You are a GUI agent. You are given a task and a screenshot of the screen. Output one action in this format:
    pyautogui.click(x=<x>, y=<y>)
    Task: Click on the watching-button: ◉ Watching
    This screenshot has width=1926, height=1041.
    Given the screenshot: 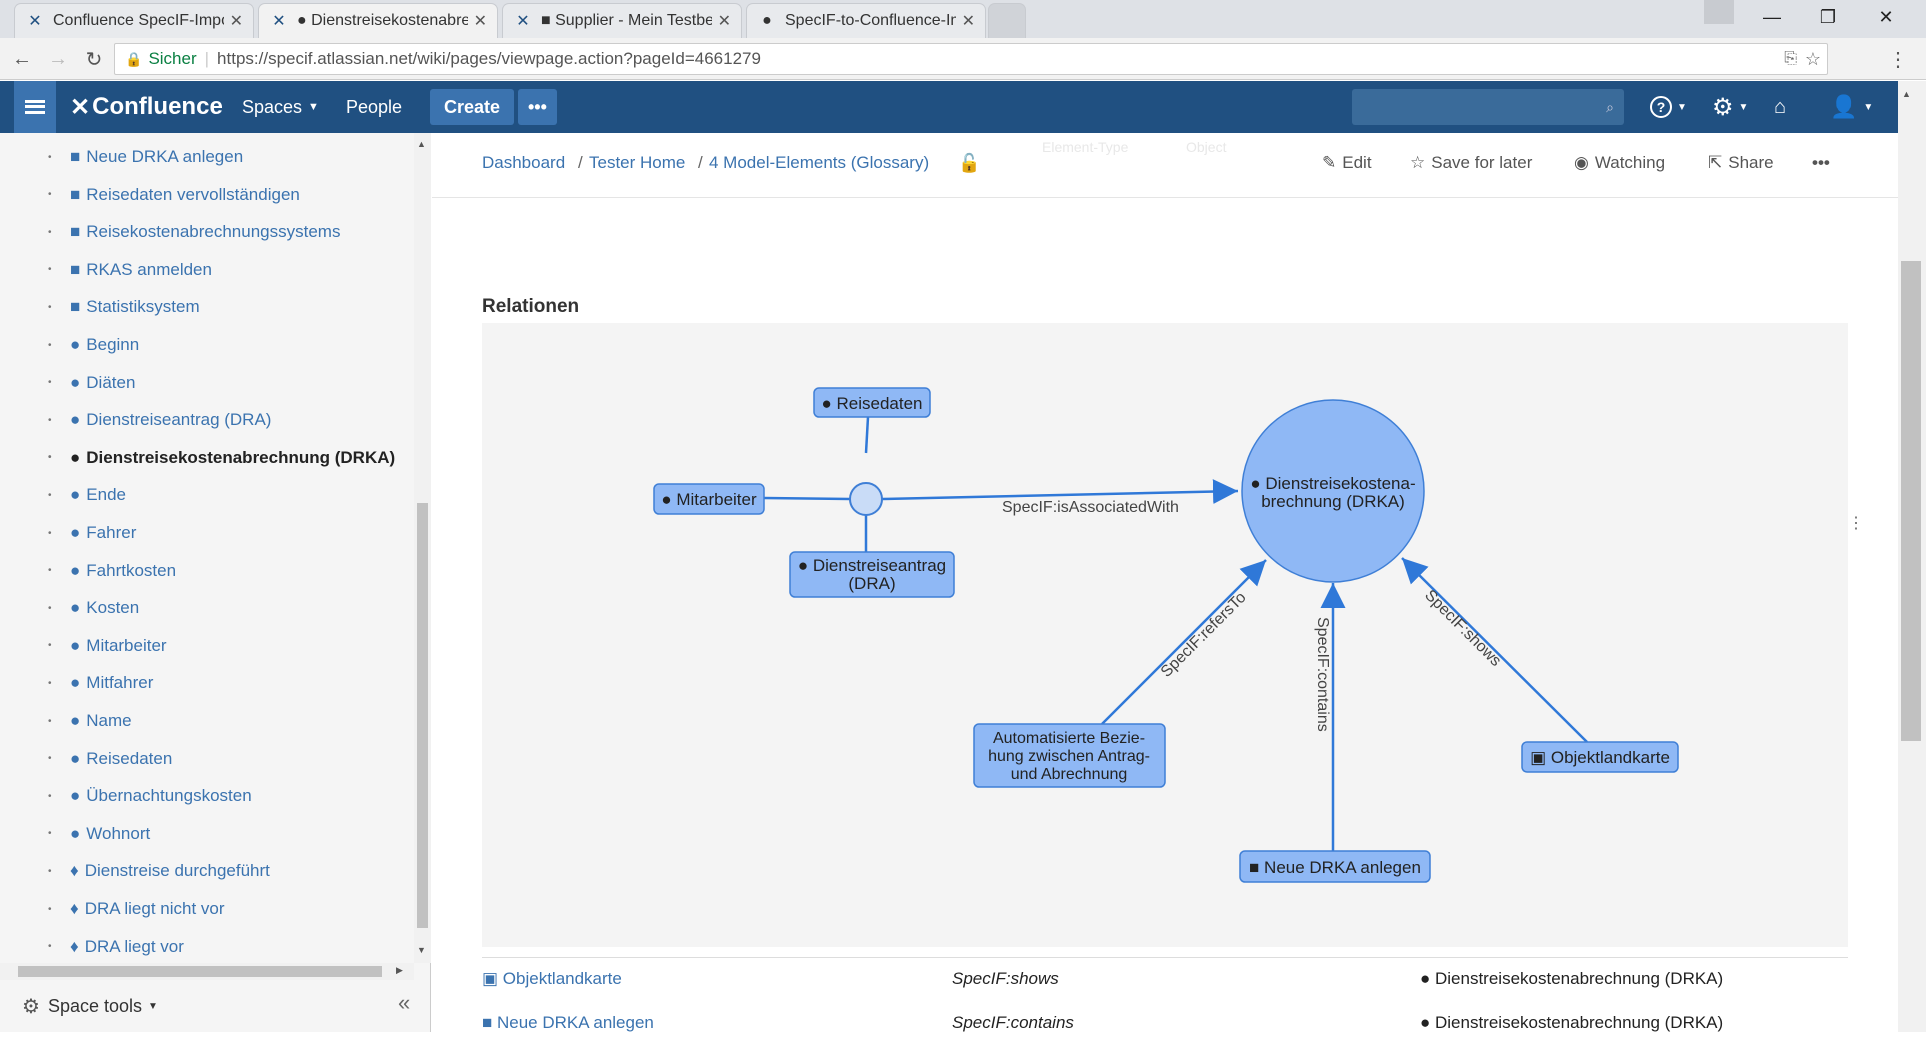 What is the action you would take?
    pyautogui.click(x=1619, y=163)
    